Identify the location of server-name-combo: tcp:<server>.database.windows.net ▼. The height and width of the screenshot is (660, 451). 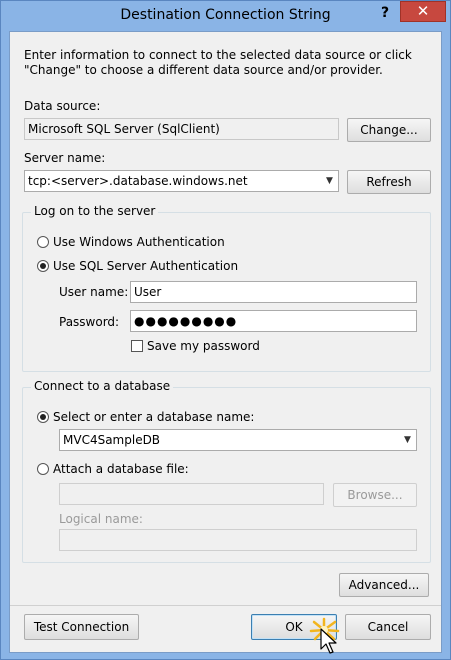
(181, 181).